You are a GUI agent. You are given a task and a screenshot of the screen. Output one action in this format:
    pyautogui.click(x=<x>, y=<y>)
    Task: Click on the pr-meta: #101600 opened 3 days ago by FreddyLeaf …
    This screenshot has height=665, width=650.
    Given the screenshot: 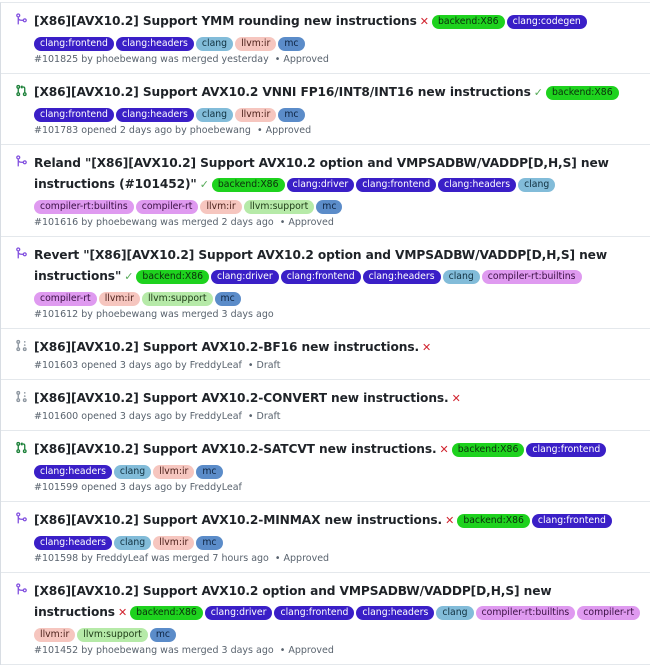 What is the action you would take?
    pyautogui.click(x=339, y=417)
    